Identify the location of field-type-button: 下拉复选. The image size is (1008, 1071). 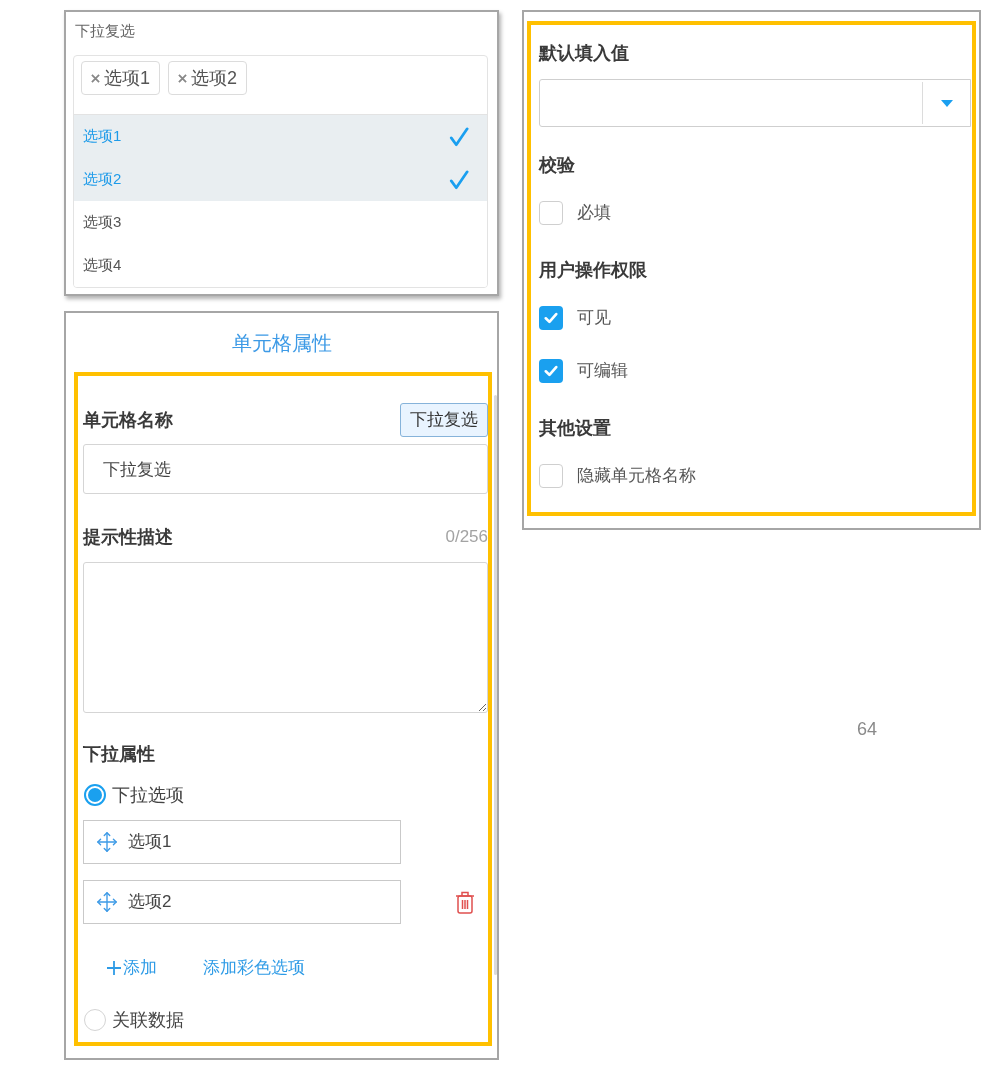
(444, 420).